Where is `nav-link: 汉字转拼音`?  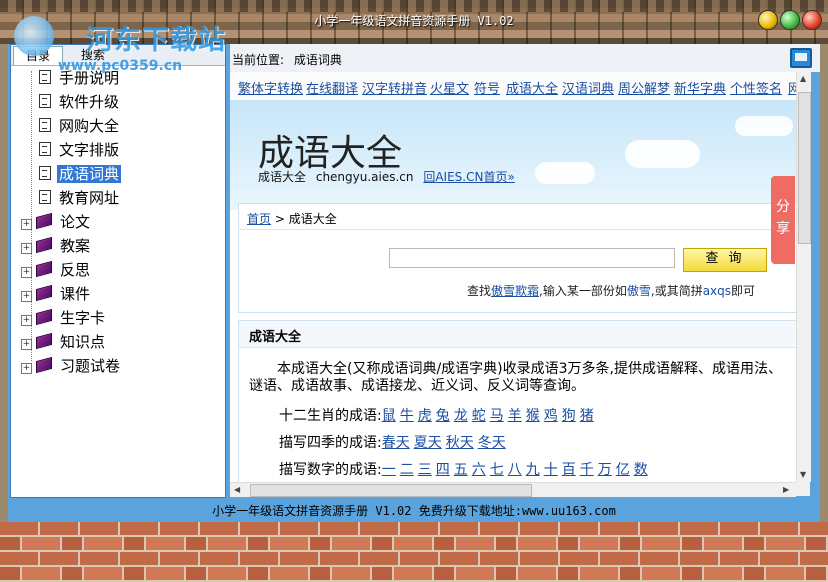
nav-link: 汉字转拼音 is located at coordinates (394, 87).